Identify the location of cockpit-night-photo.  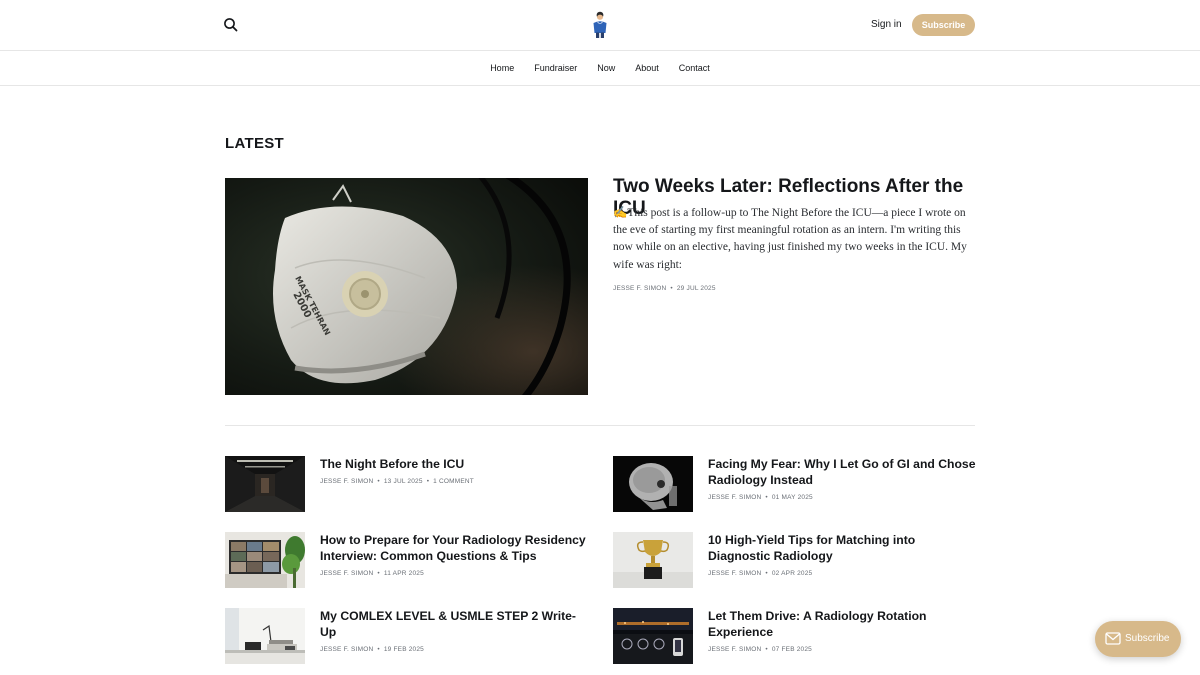
(653, 636).